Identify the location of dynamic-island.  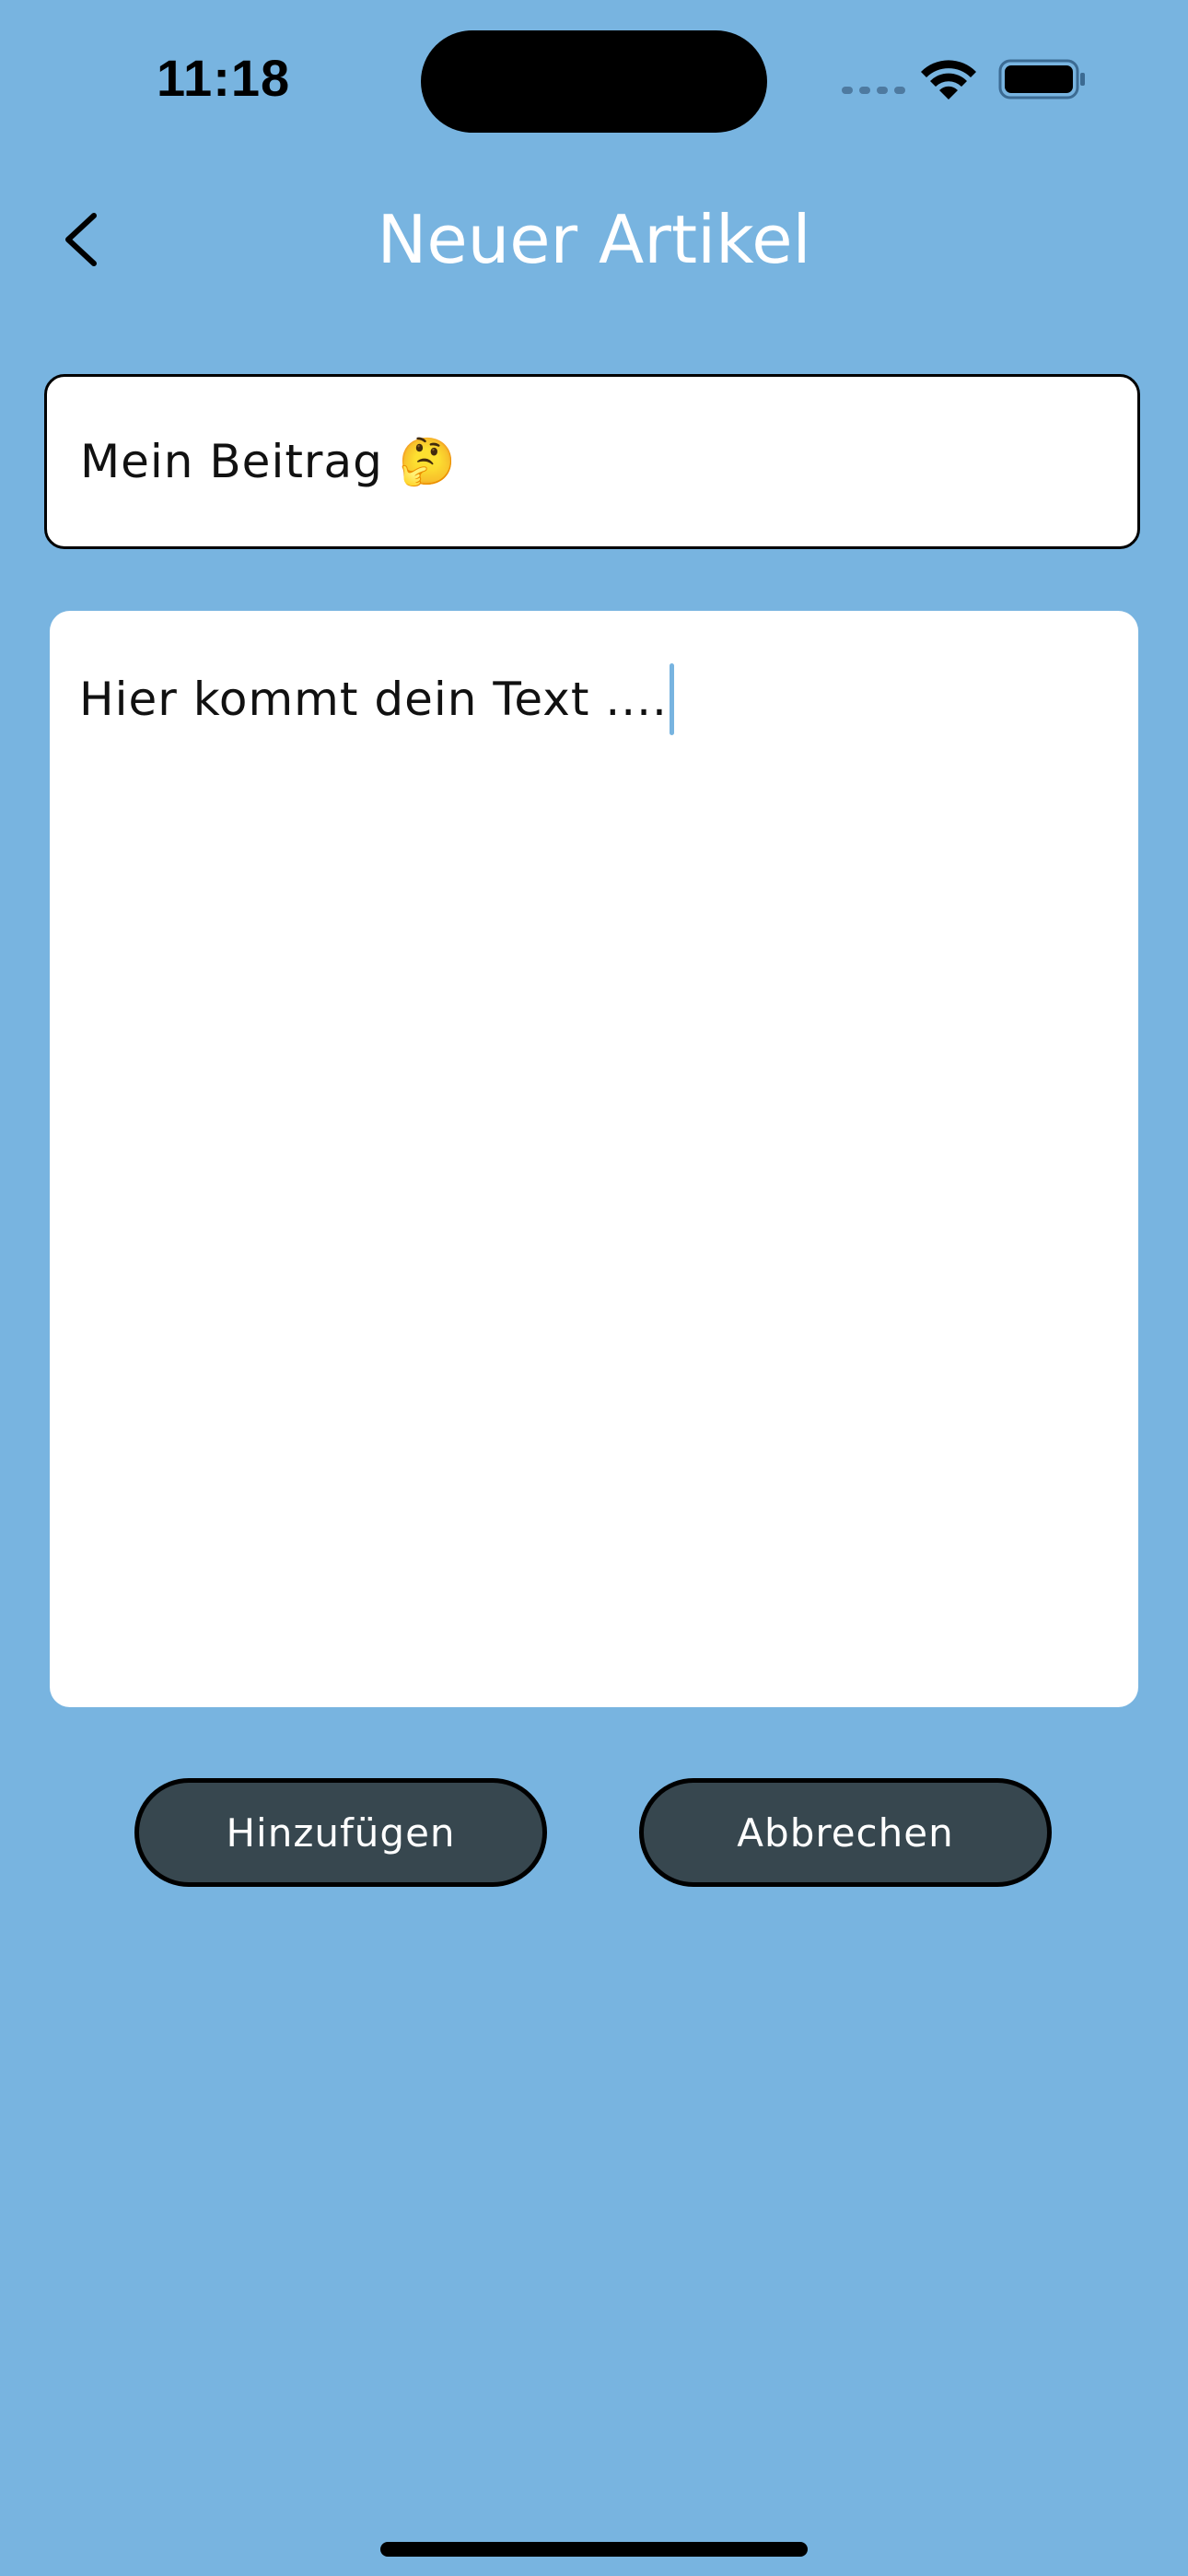
(594, 81).